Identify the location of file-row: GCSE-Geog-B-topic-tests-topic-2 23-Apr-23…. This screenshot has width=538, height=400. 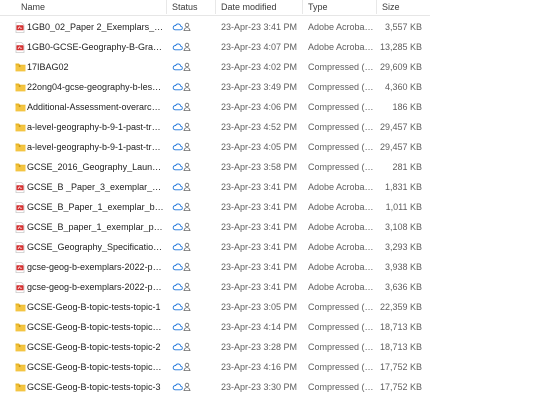
(215, 347).